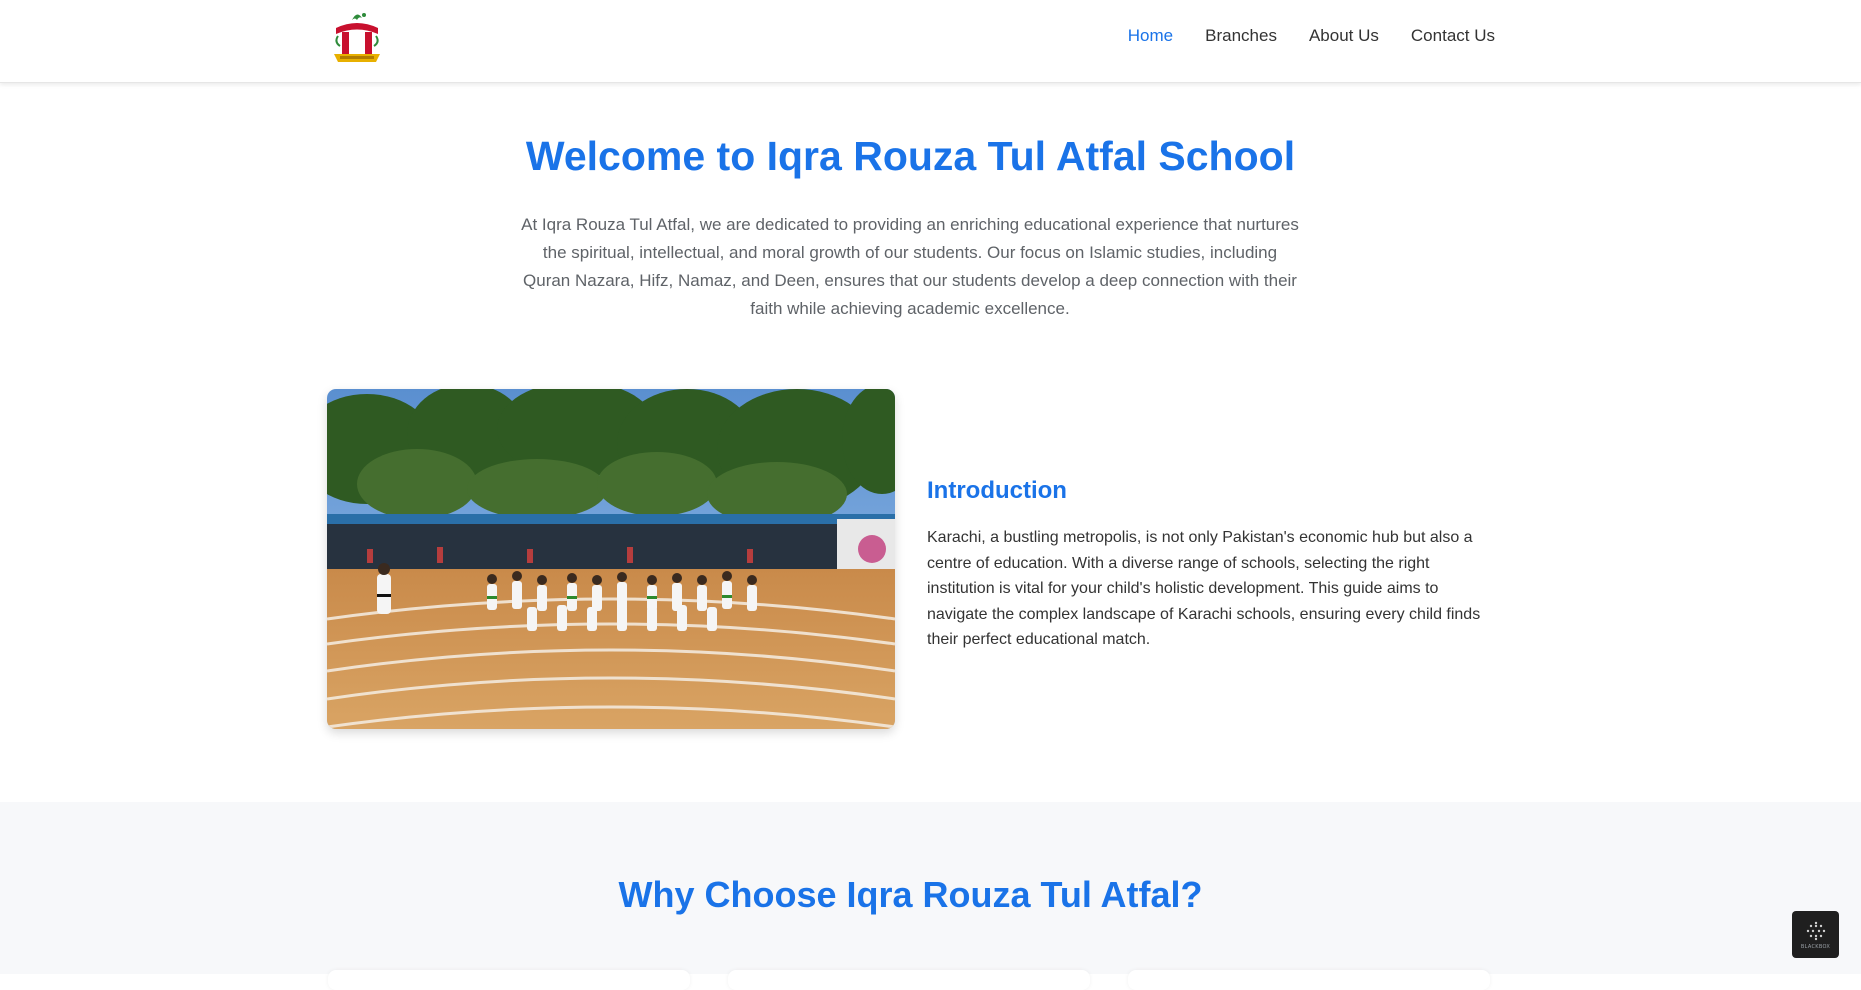  Describe the element at coordinates (1295, 36) in the screenshot. I see `main-nav: Home Branches About Us Contact Us` at that location.